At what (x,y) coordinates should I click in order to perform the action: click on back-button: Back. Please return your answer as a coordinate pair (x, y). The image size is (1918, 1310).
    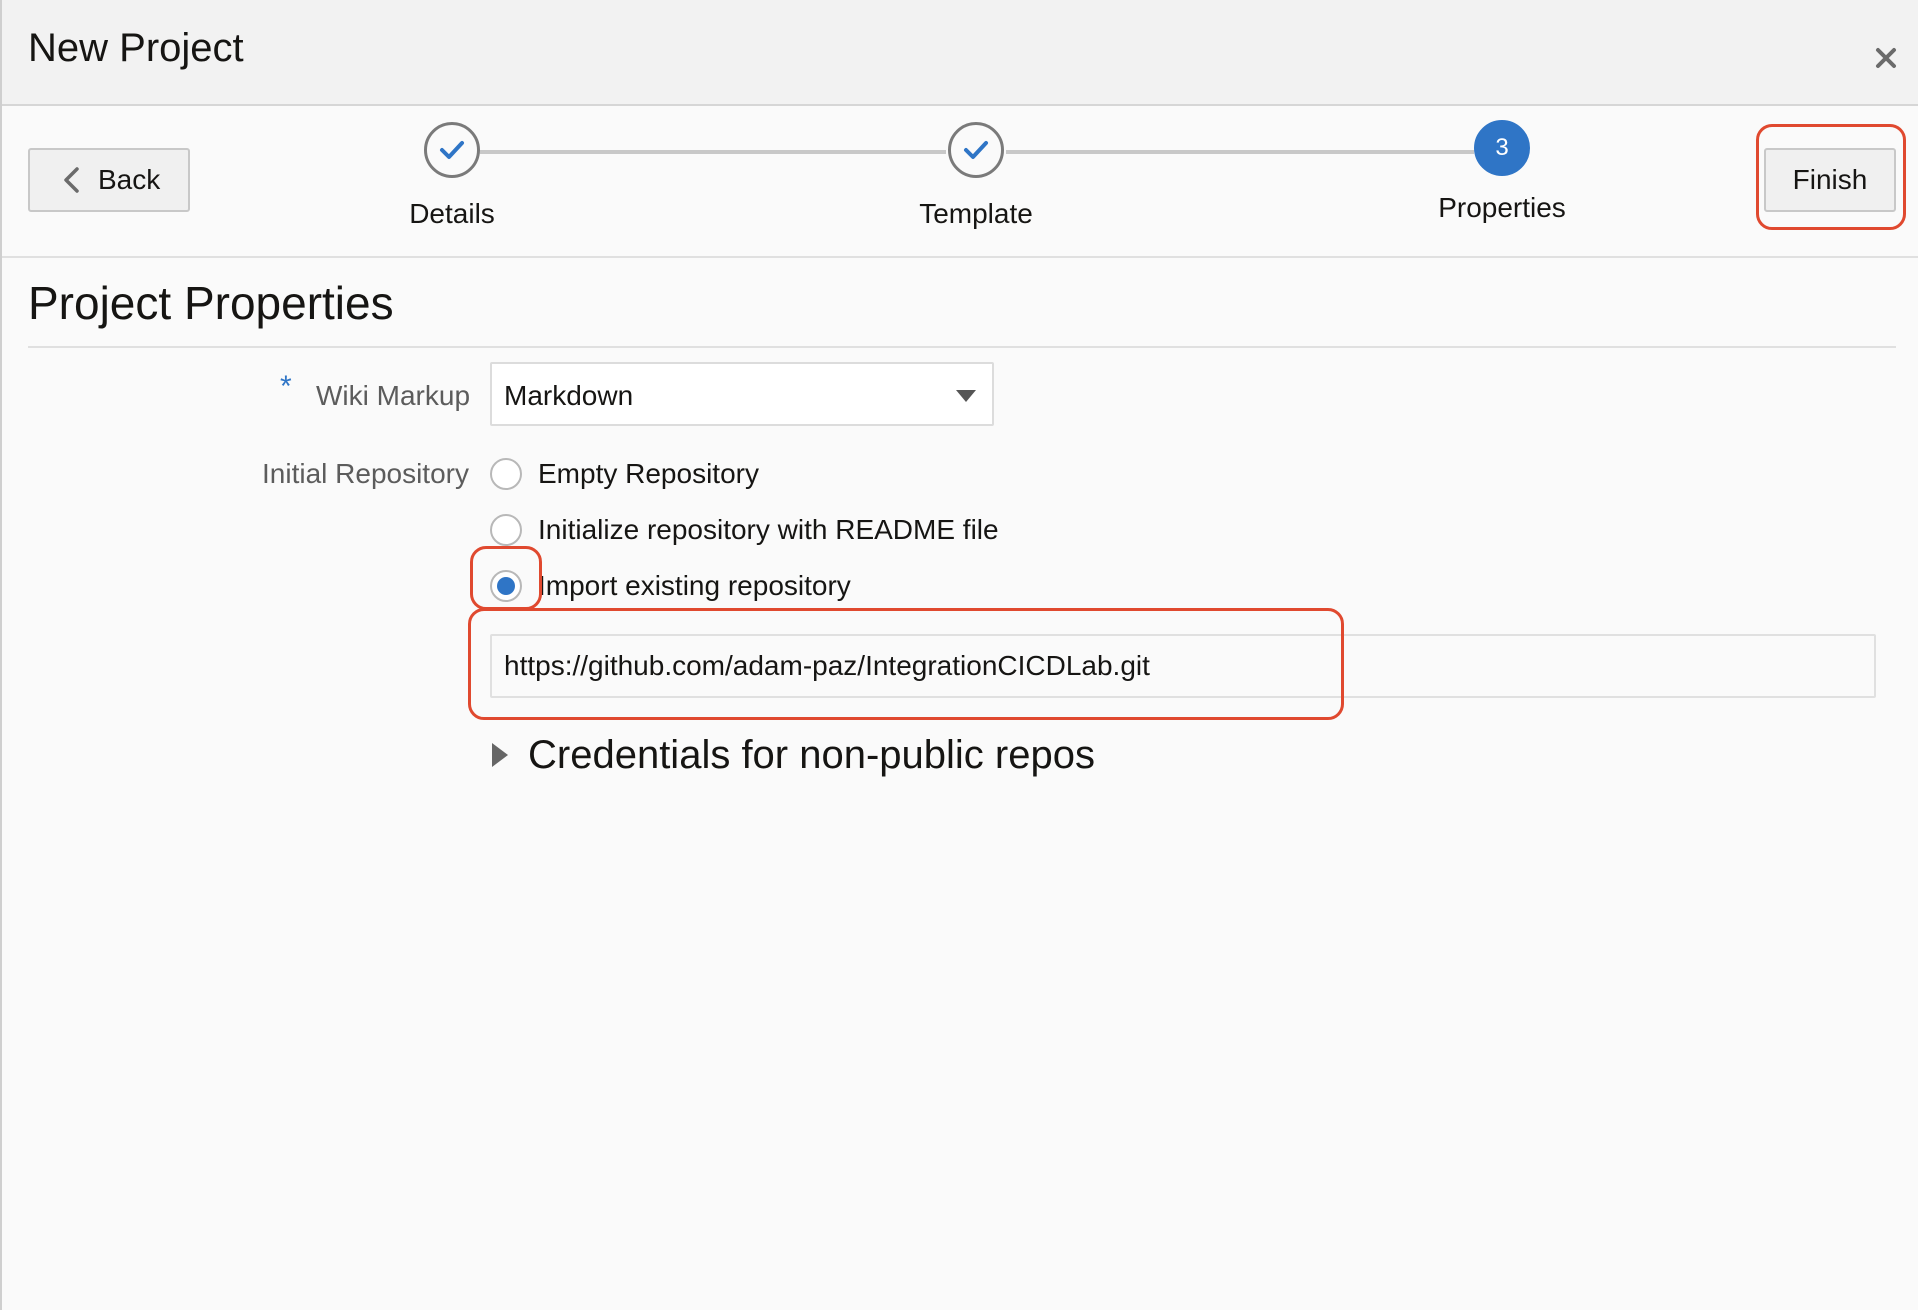
    Looking at the image, I should click on (109, 180).